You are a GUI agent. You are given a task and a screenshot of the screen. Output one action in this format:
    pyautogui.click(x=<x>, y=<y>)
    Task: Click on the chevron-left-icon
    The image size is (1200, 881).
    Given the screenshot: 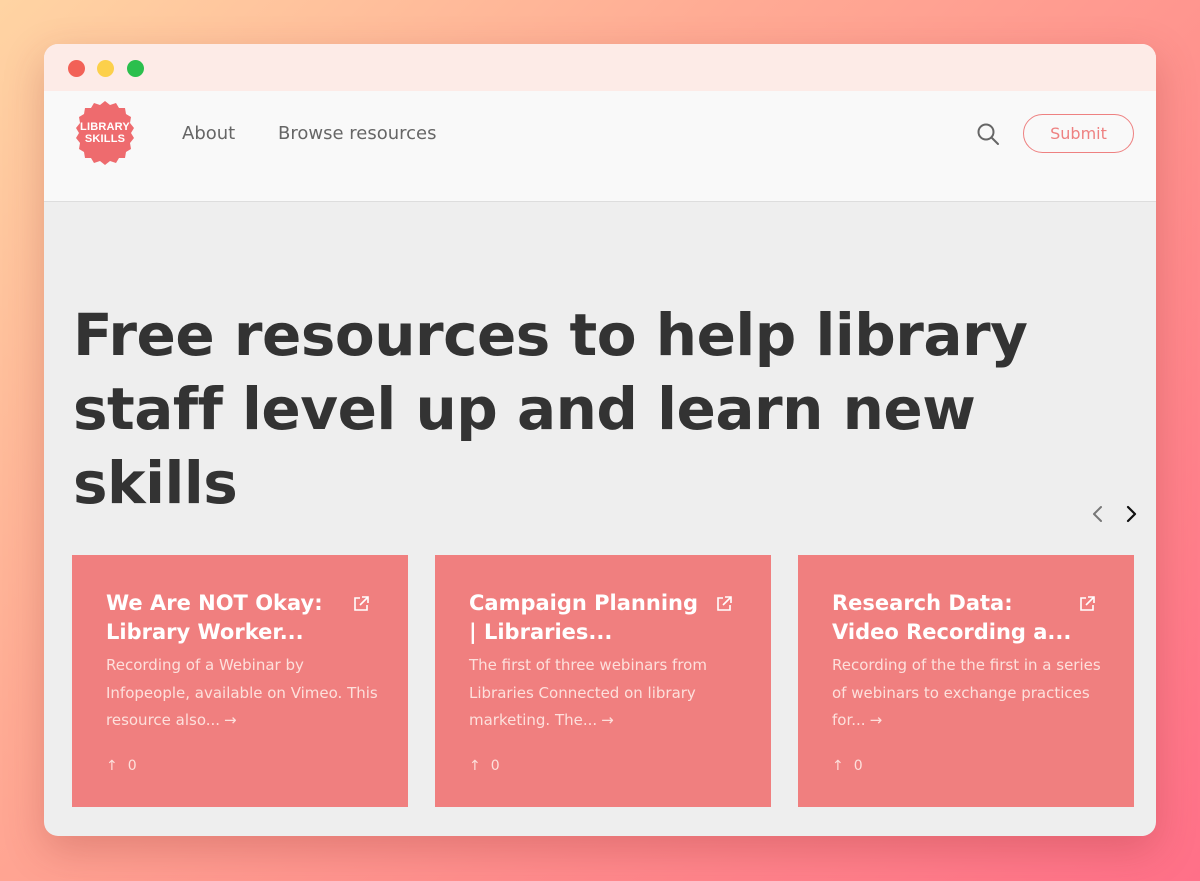 What is the action you would take?
    pyautogui.click(x=1097, y=514)
    